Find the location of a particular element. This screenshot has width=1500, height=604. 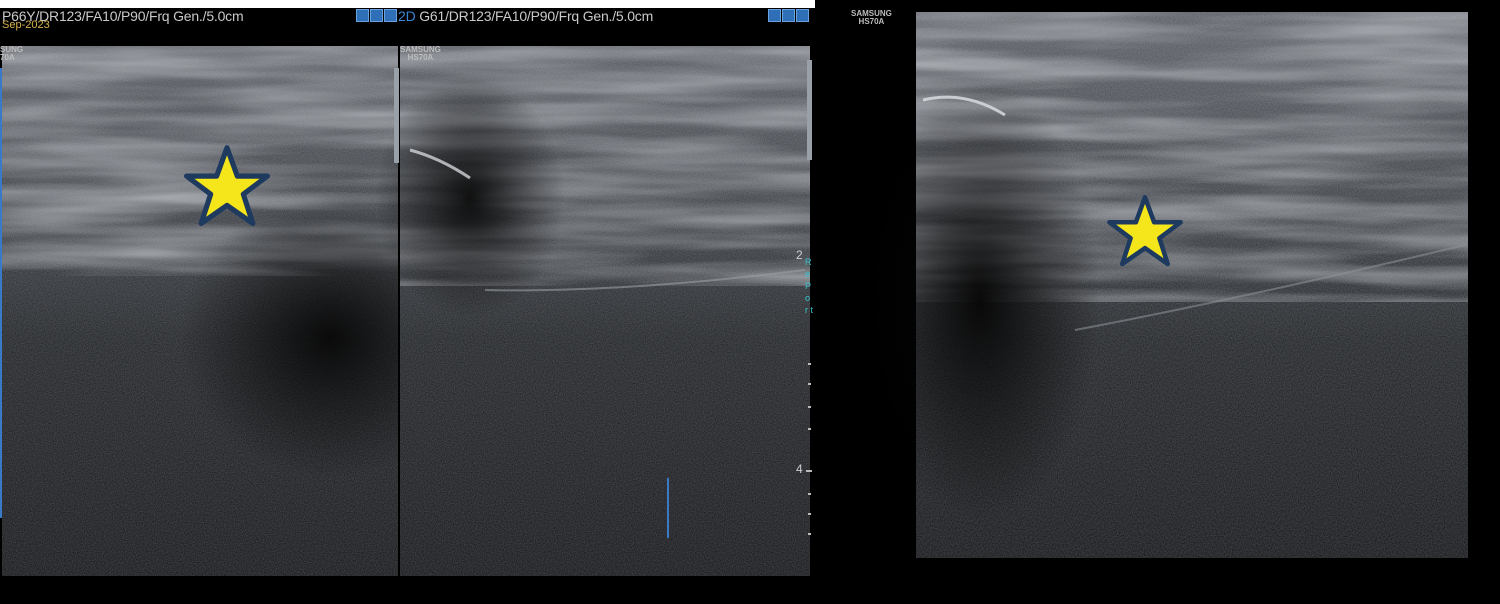

device-badge-left: SUNG 70A is located at coordinates (12, 53).